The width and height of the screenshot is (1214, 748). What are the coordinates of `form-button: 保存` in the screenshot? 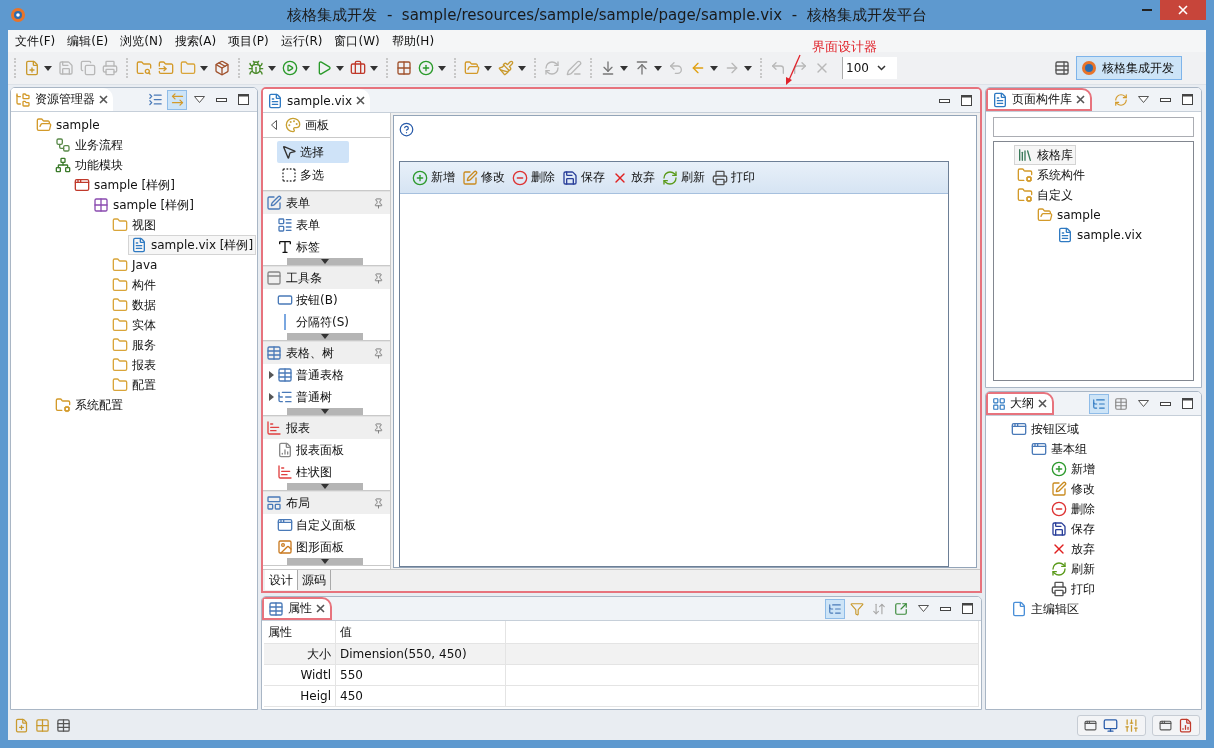 It's located at (583, 177).